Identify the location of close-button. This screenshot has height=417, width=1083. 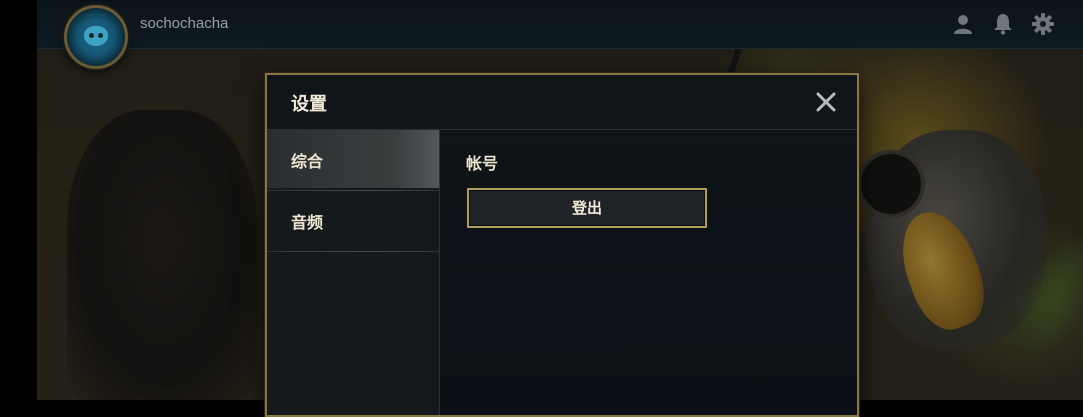
(826, 102).